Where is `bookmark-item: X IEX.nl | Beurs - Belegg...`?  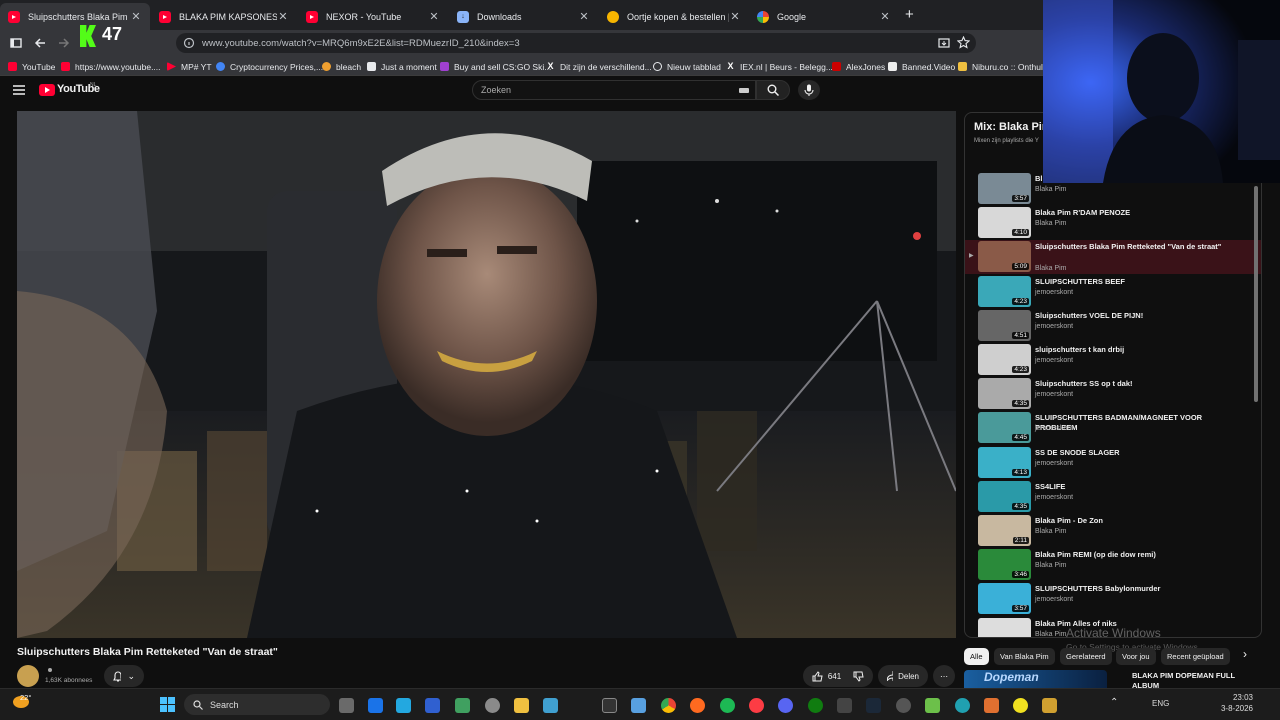 bookmark-item: X IEX.nl | Beurs - Belegg... is located at coordinates (779, 66).